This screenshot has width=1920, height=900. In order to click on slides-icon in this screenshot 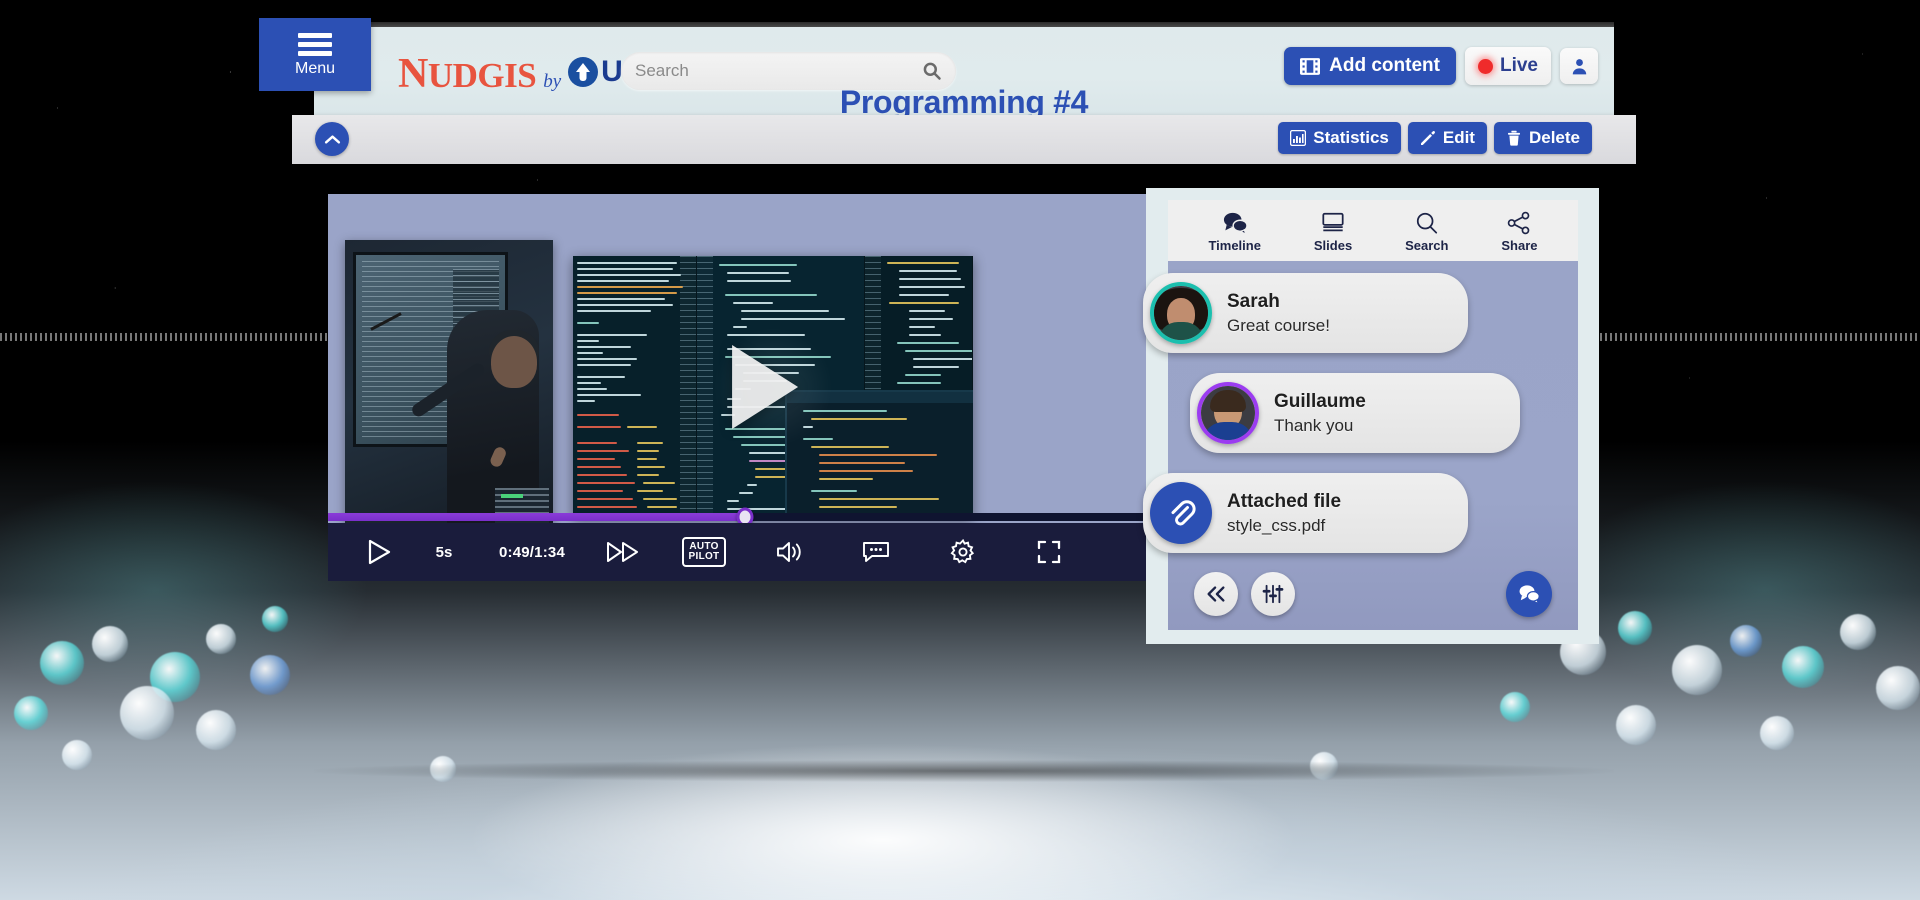, I will do `click(1333, 221)`.